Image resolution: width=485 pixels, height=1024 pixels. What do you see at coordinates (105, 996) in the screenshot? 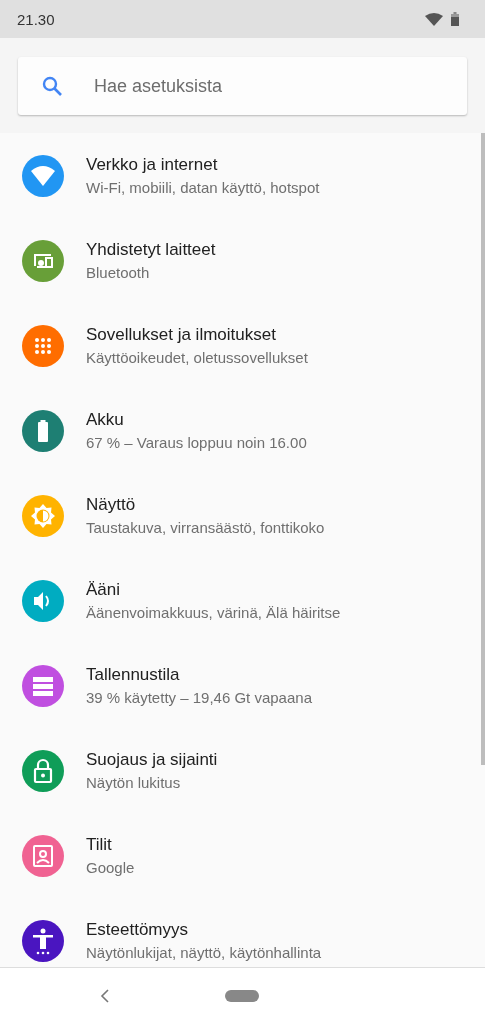
I see `back-icon` at bounding box center [105, 996].